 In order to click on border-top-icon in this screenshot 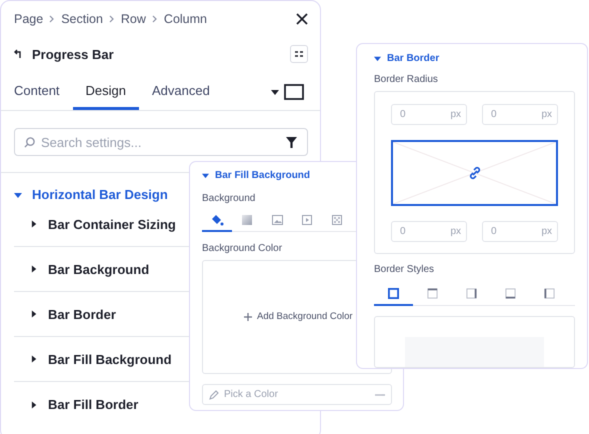, I will do `click(432, 293)`.